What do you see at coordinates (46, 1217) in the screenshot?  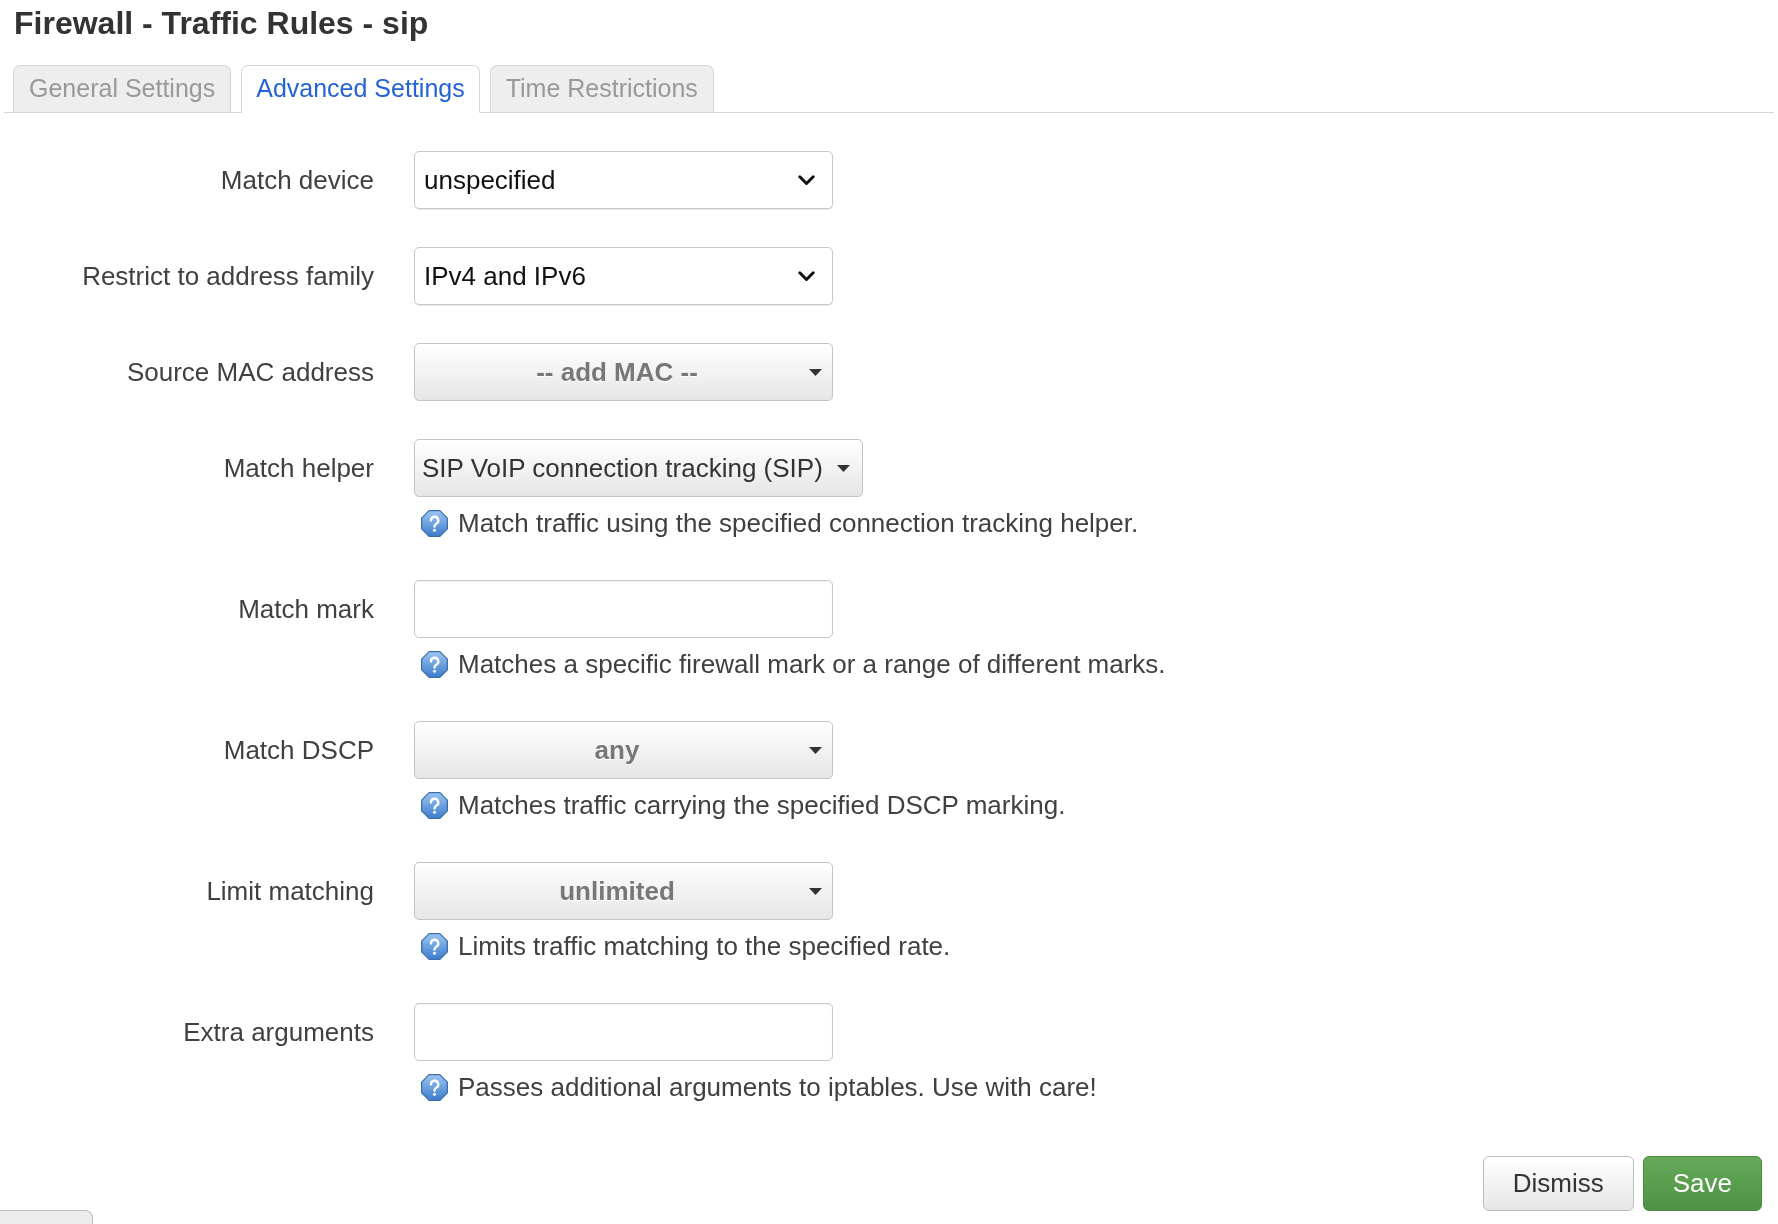 I see `panel-tab` at bounding box center [46, 1217].